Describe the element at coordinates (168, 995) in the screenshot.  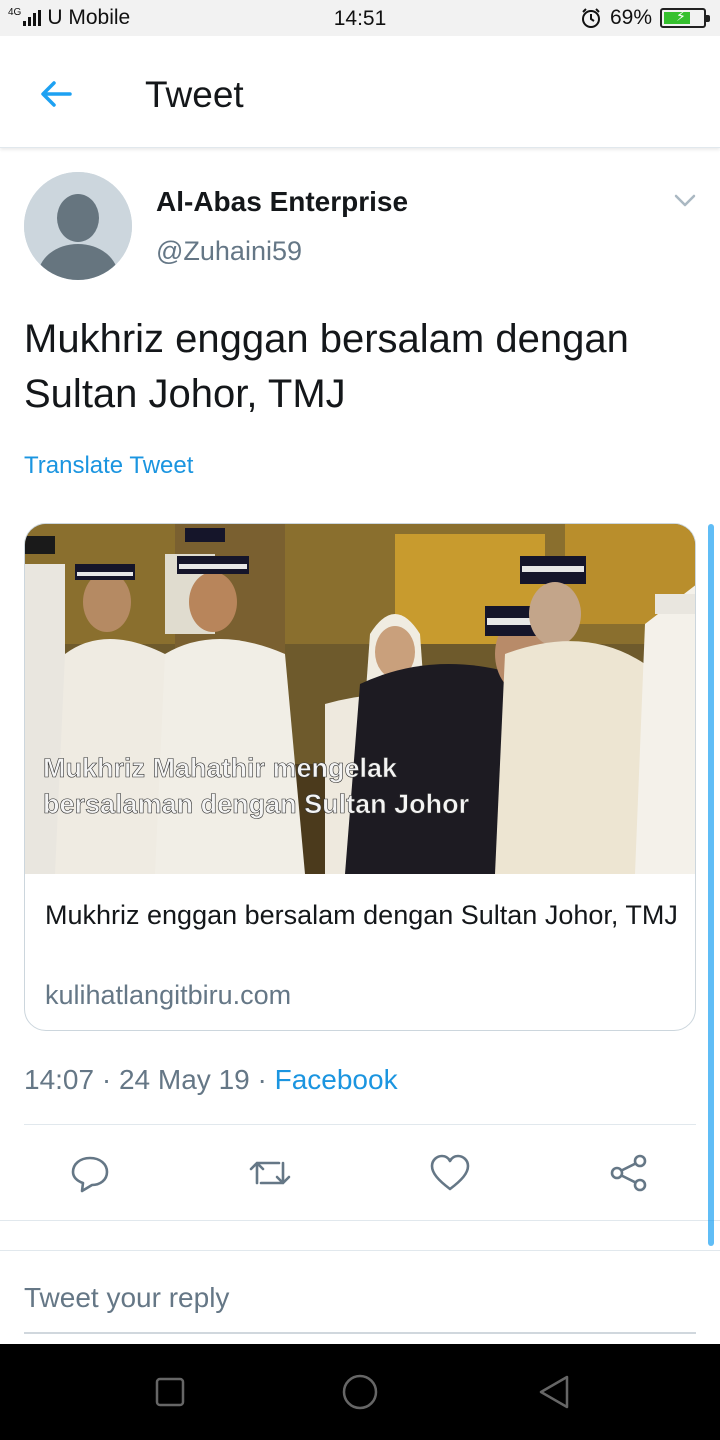
I see `card-domain: kulihatlangitbiru.com` at that location.